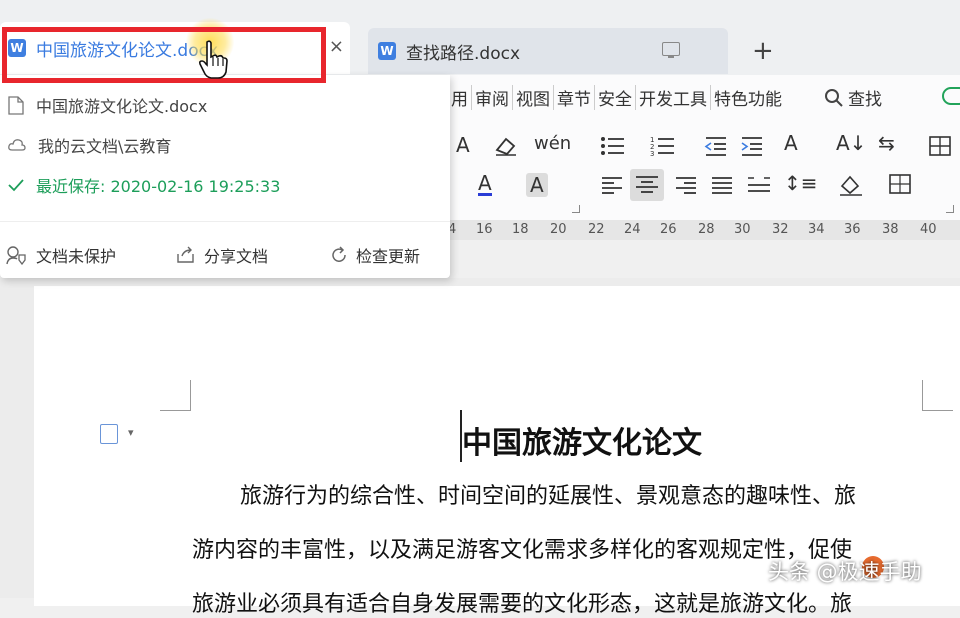  I want to click on paragraph-line: 旅游业必须具有适合自身发展需要的文化形态，这就是旅游文化。旅, so click(522, 604).